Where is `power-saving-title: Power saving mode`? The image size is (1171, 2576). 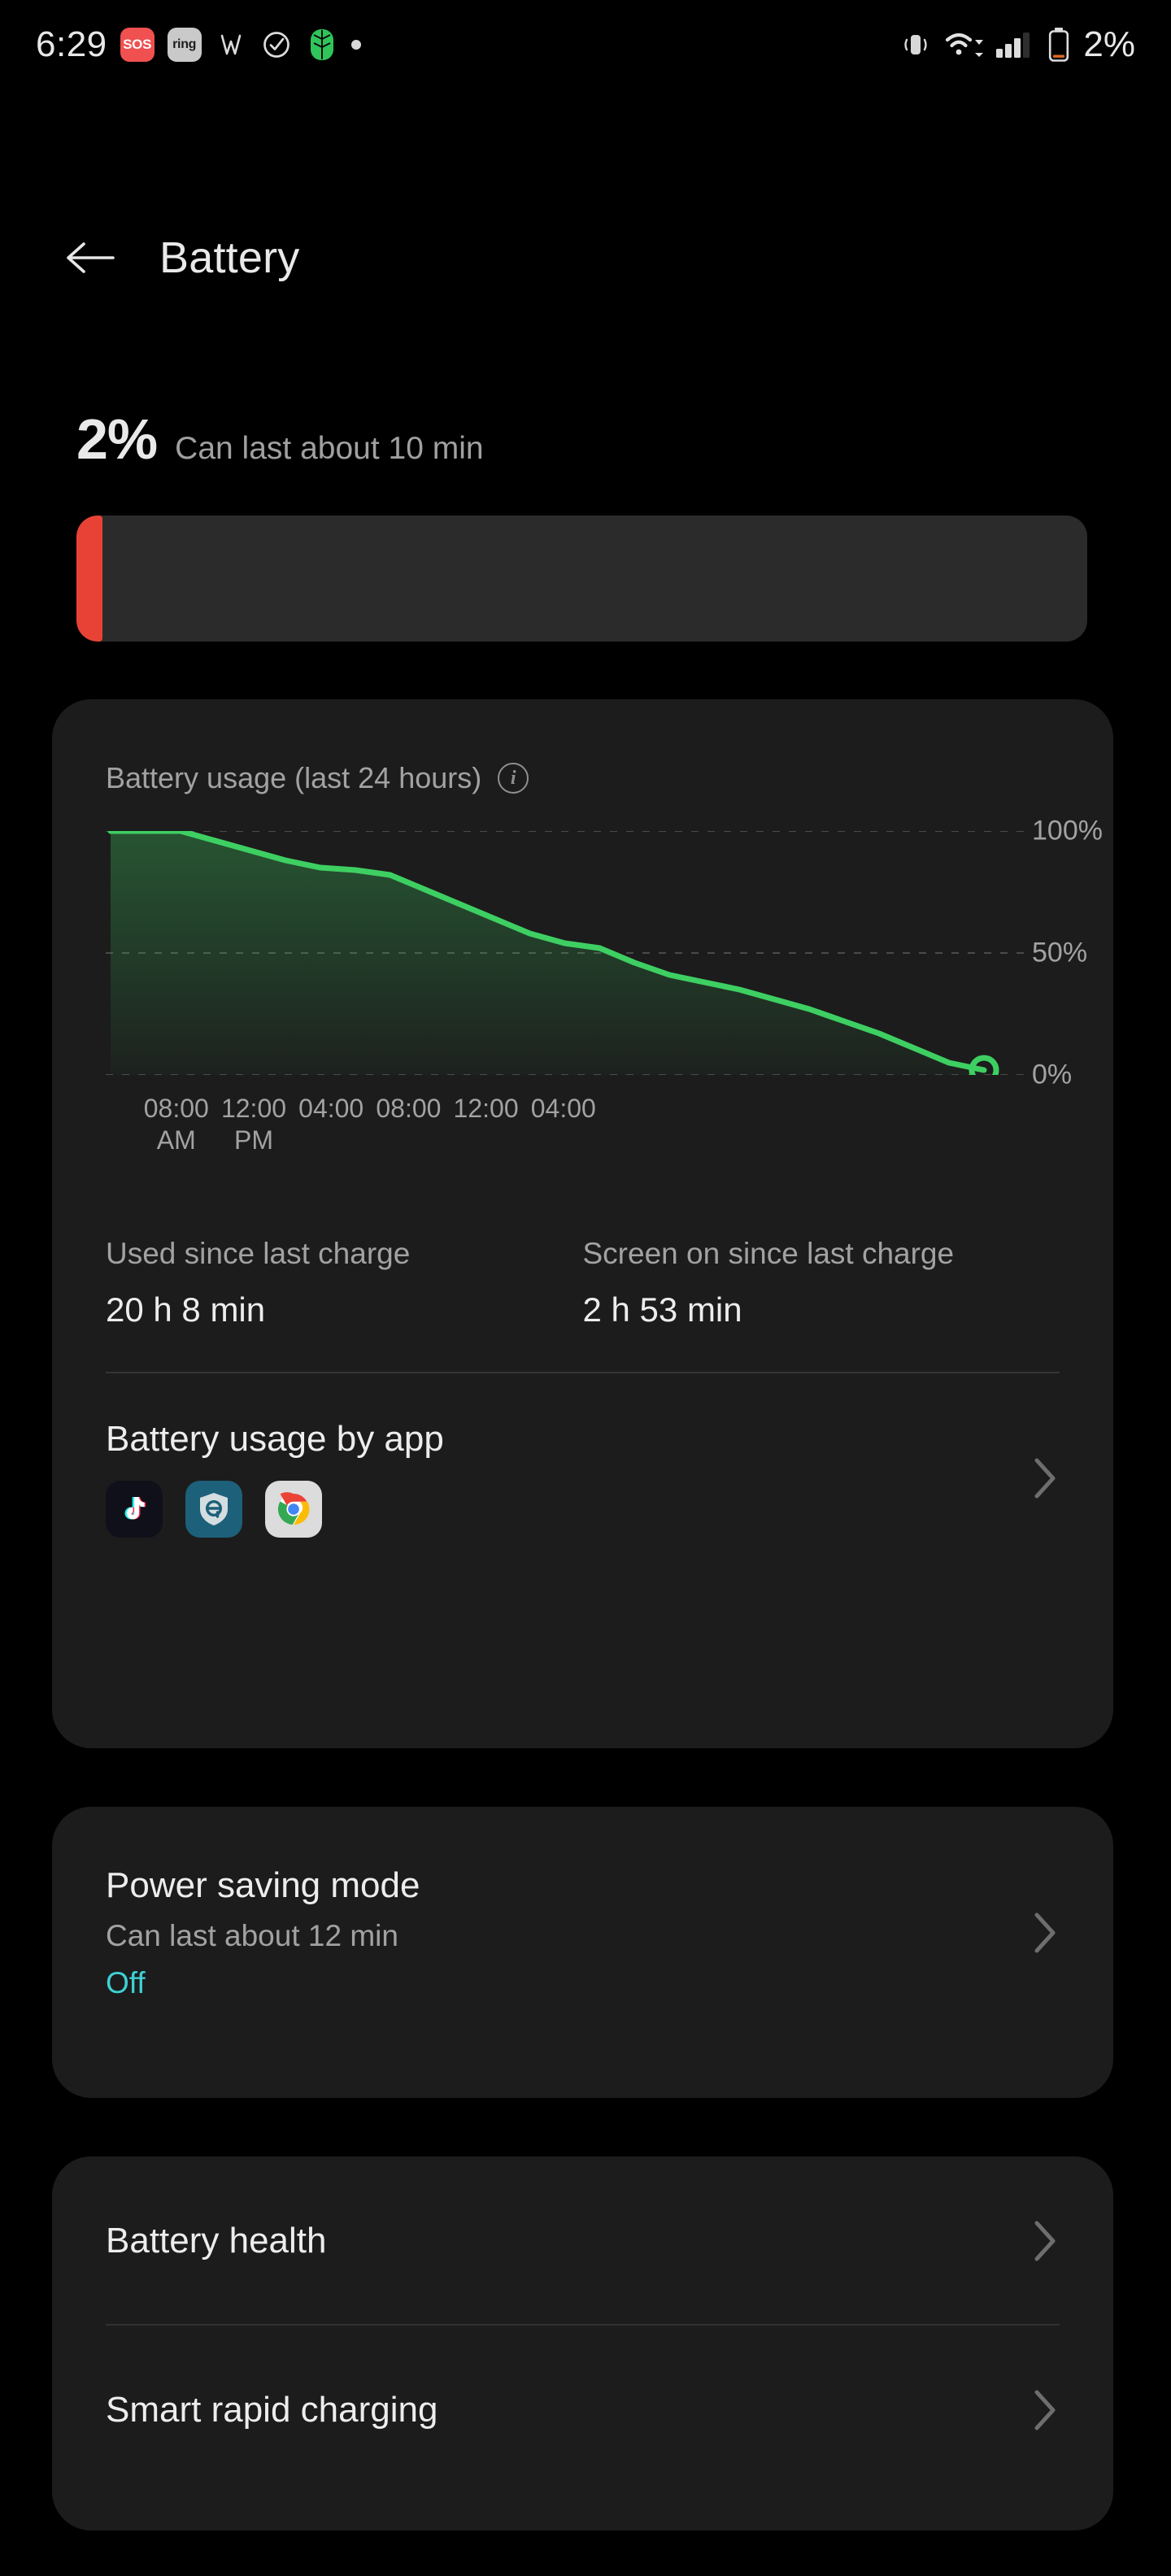 power-saving-title: Power saving mode is located at coordinates (263, 1885).